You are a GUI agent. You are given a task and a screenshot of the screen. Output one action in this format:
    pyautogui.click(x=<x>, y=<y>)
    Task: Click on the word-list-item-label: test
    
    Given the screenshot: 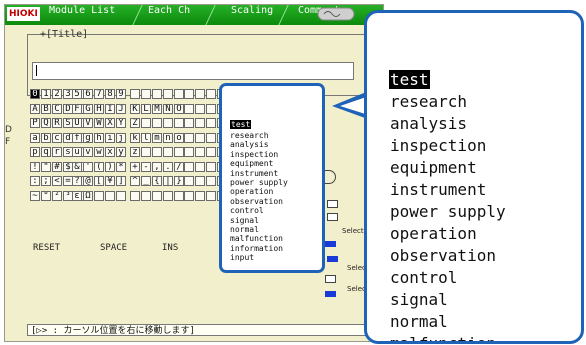 What is the action you would take?
    pyautogui.click(x=409, y=79)
    